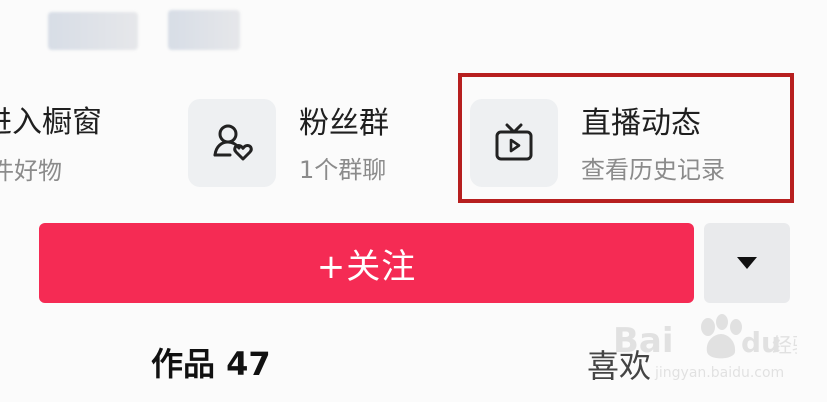 This screenshot has height=402, width=827. Describe the element at coordinates (51, 122) in the screenshot. I see `showcase-title: 进入橱窗` at that location.